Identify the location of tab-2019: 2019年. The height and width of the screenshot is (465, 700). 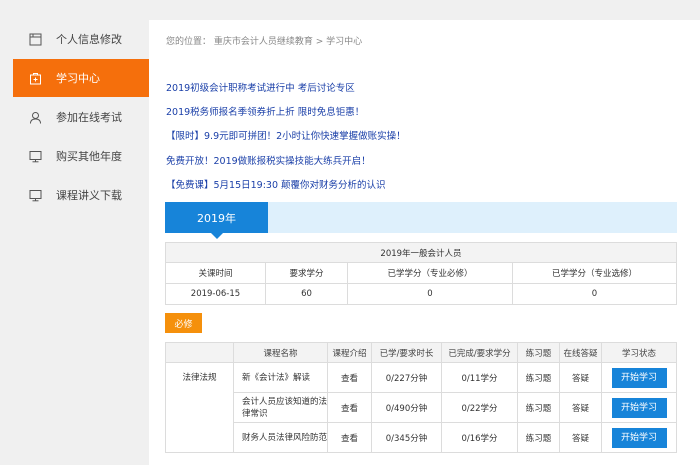
(216, 220).